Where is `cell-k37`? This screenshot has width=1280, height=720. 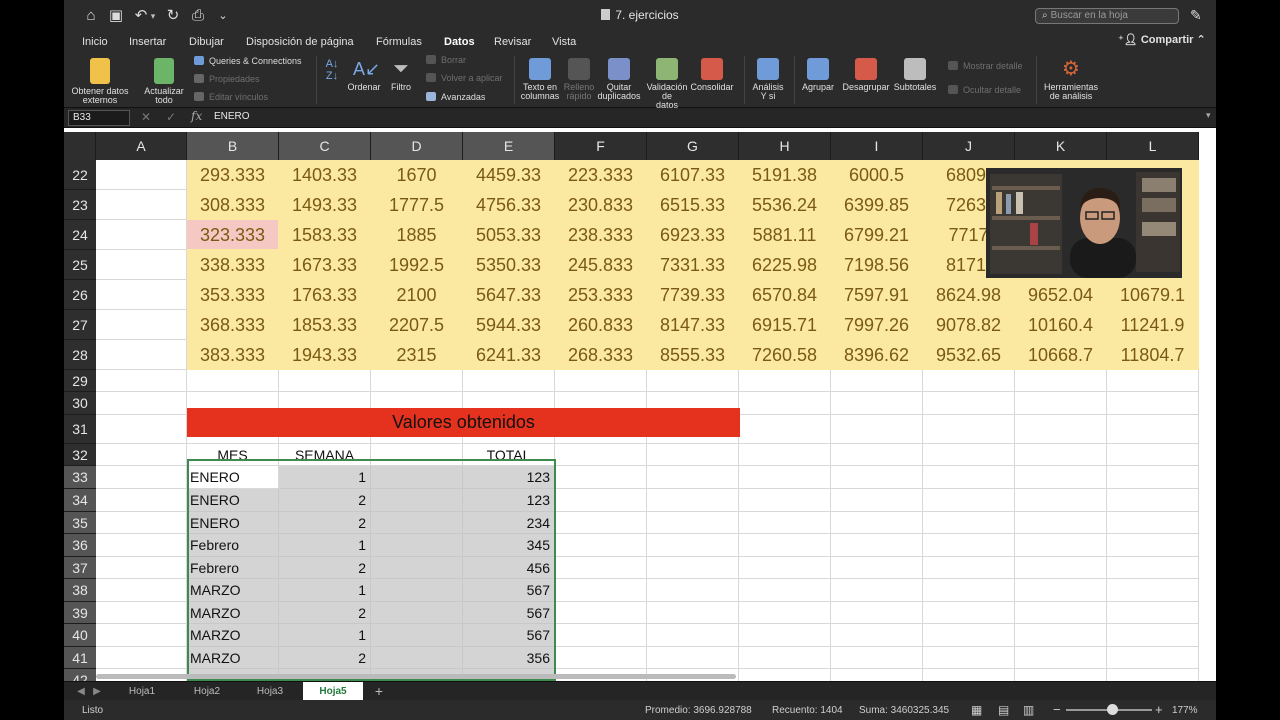
cell-k37 is located at coordinates (1061, 568).